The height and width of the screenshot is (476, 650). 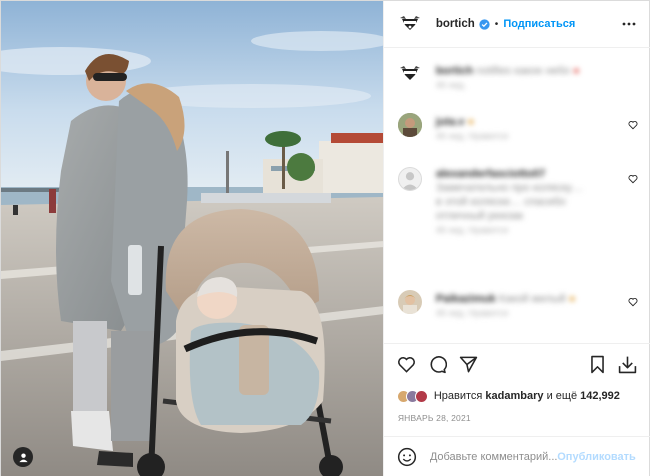 I want to click on add-comment-bar: Опубликовать, so click(x=516, y=456).